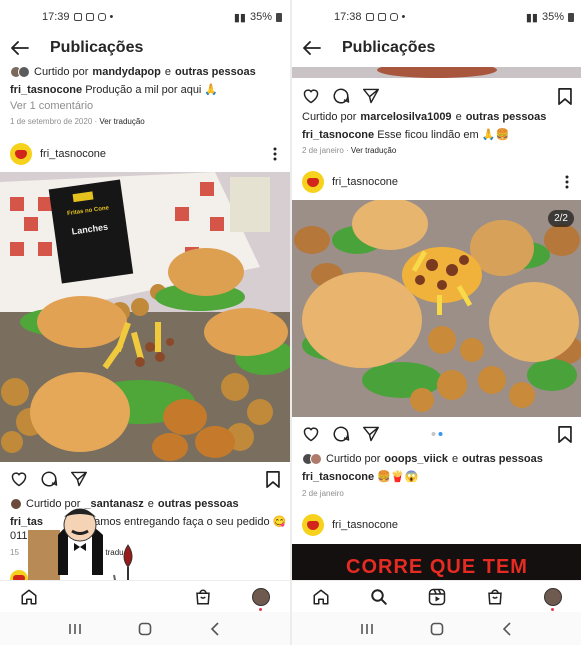  I want to click on prev-post-photo, so click(436, 72).